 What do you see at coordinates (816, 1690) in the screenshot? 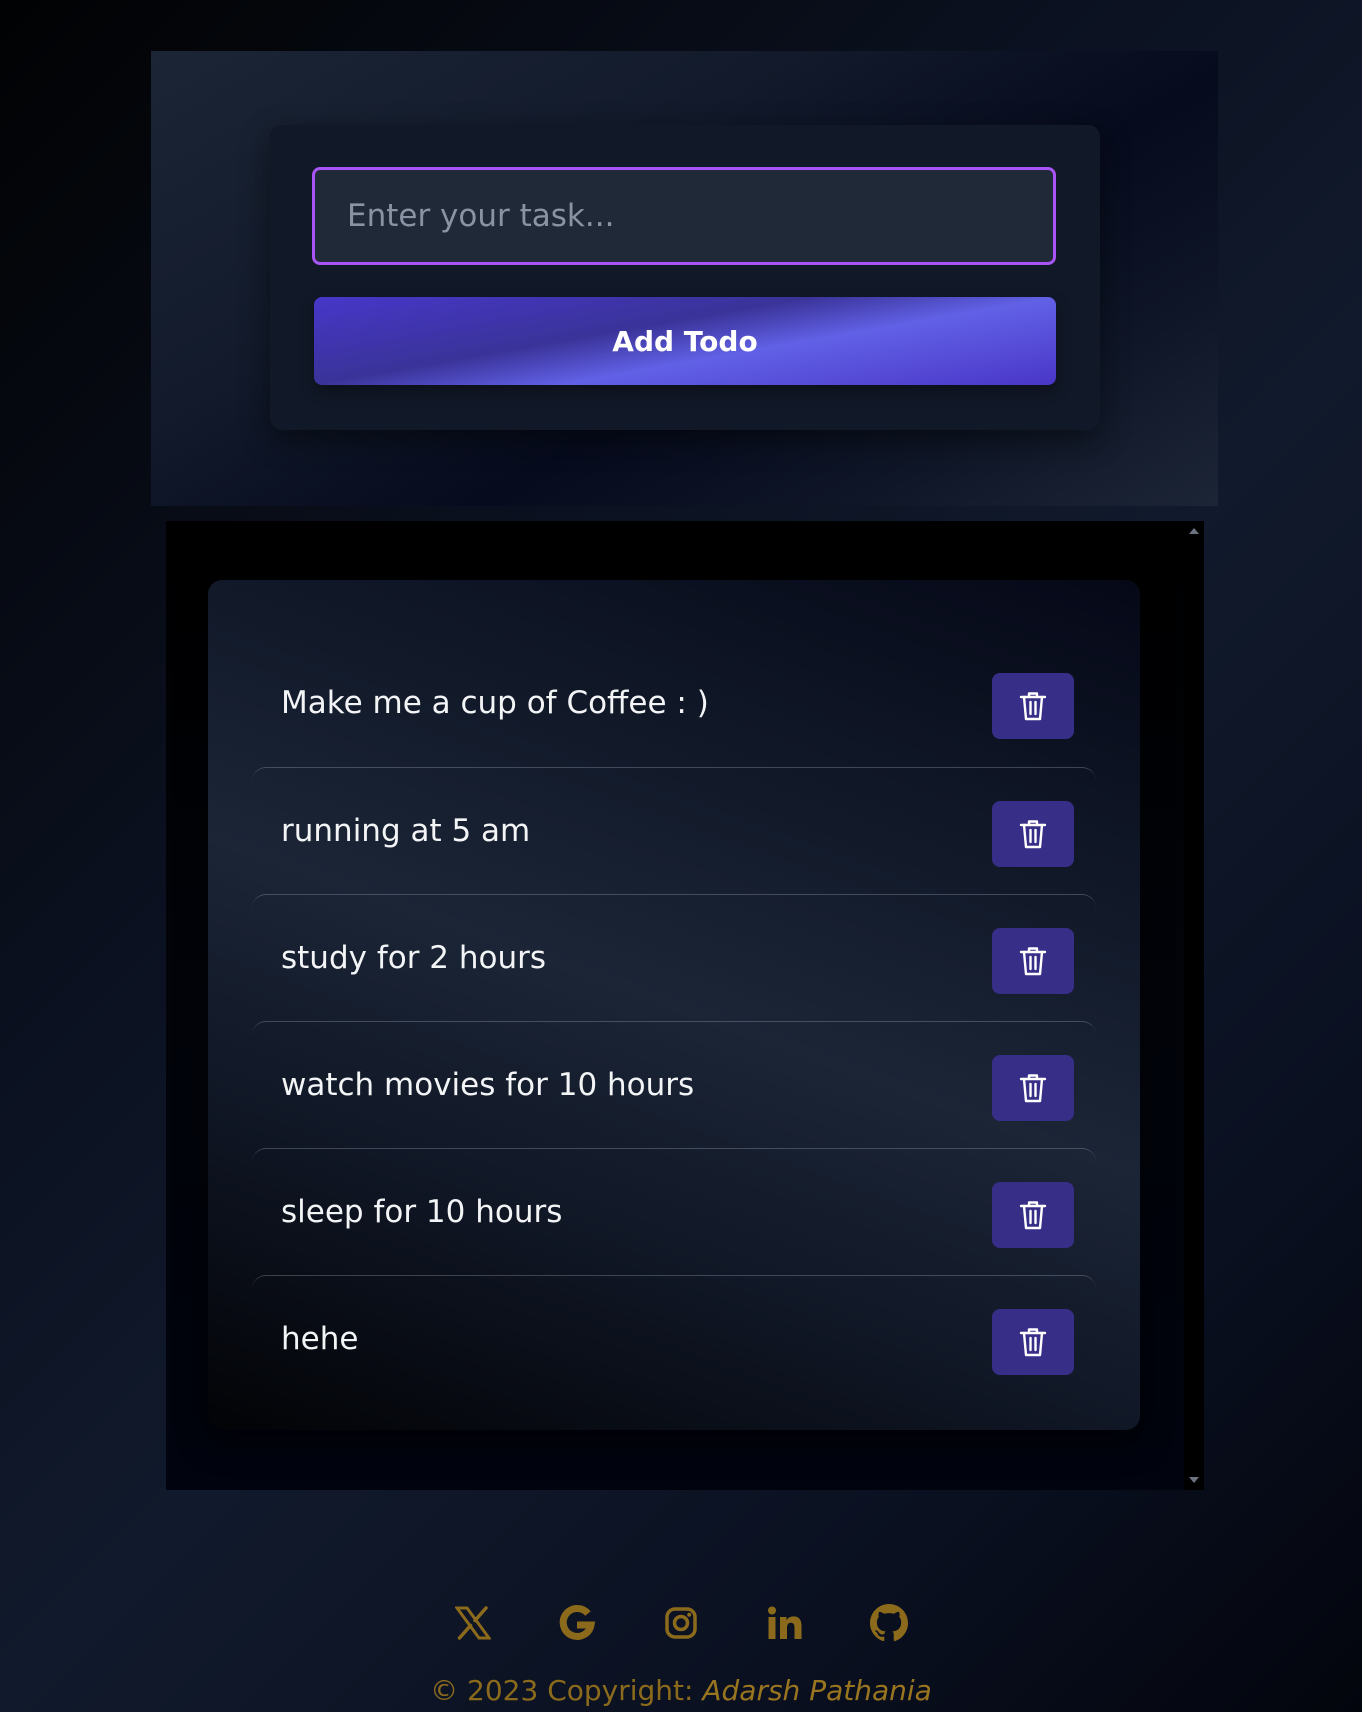
I see `author-name: Adarsh Pathania` at bounding box center [816, 1690].